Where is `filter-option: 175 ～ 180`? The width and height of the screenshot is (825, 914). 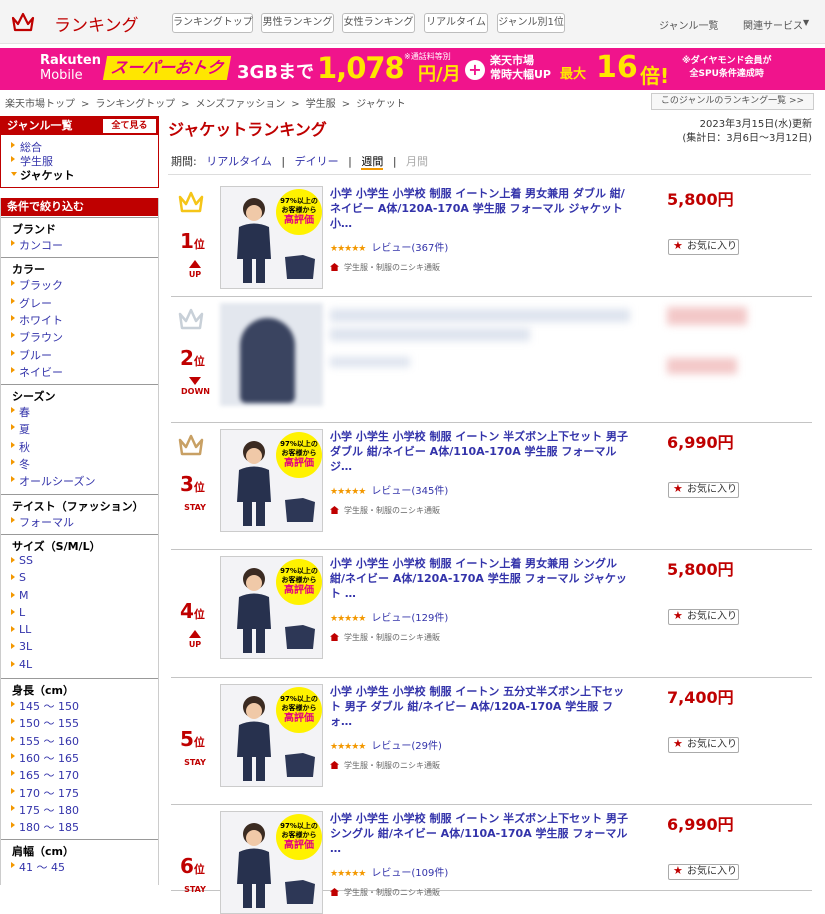
filter-option: 175 ～ 180 is located at coordinates (45, 810).